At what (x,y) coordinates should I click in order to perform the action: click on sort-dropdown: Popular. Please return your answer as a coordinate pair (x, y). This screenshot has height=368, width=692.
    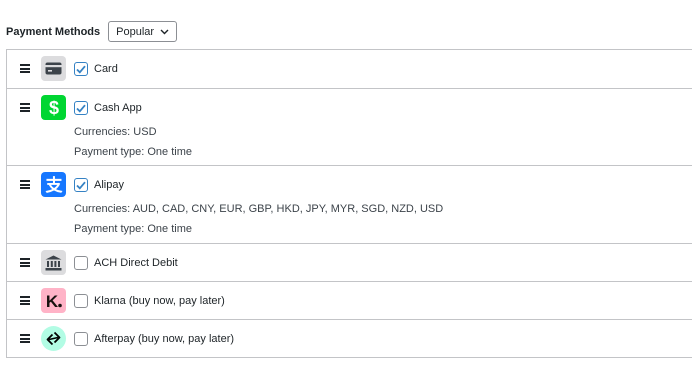
    Looking at the image, I should click on (143, 31).